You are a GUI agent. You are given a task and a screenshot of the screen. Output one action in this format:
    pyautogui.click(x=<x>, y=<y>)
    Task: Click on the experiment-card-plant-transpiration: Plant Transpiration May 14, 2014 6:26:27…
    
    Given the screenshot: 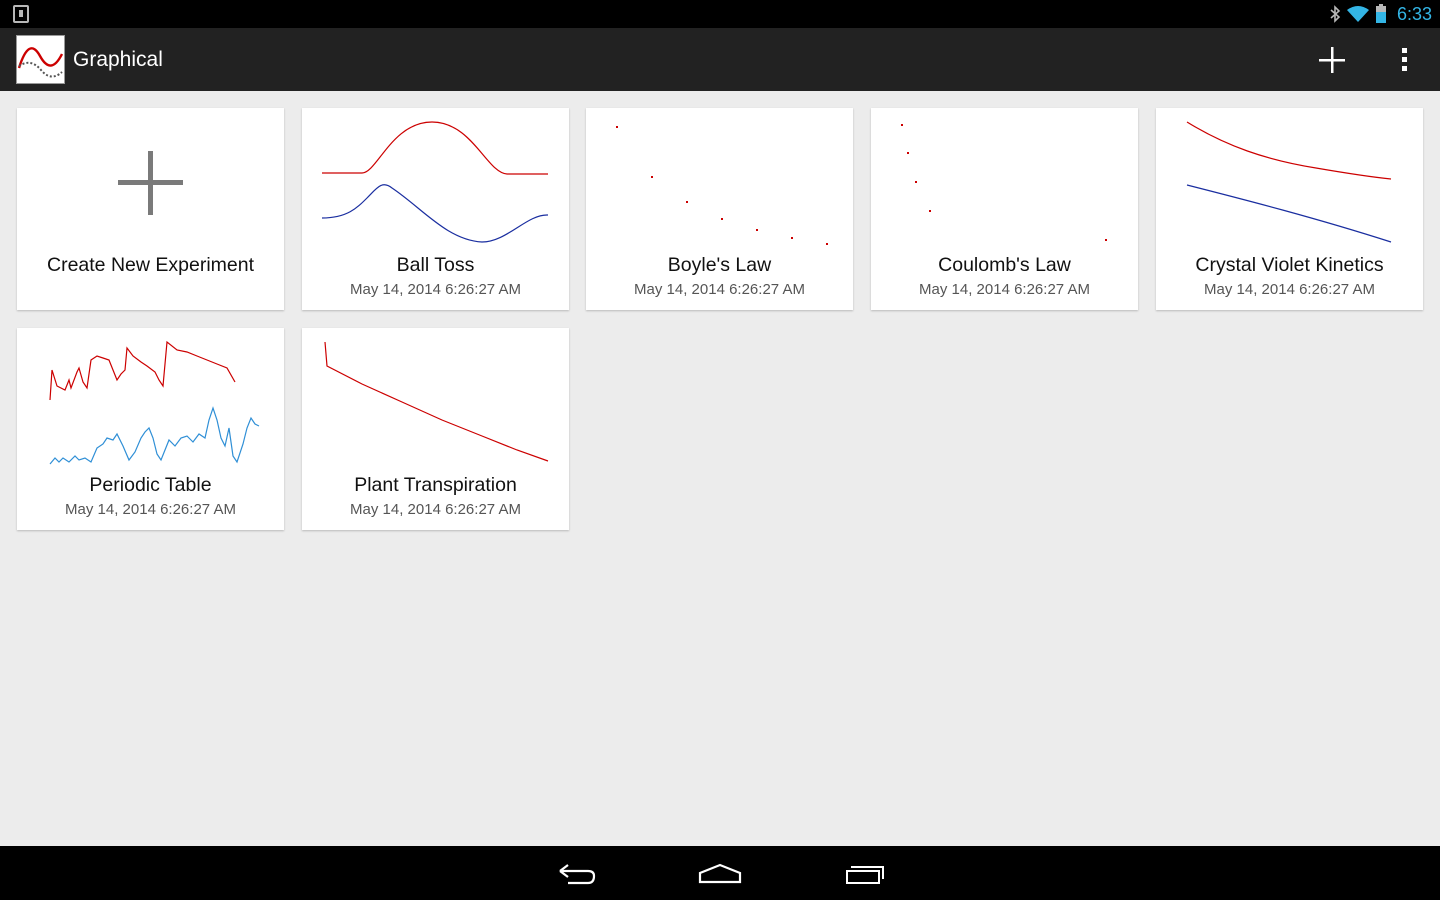 What is the action you would take?
    pyautogui.click(x=435, y=429)
    